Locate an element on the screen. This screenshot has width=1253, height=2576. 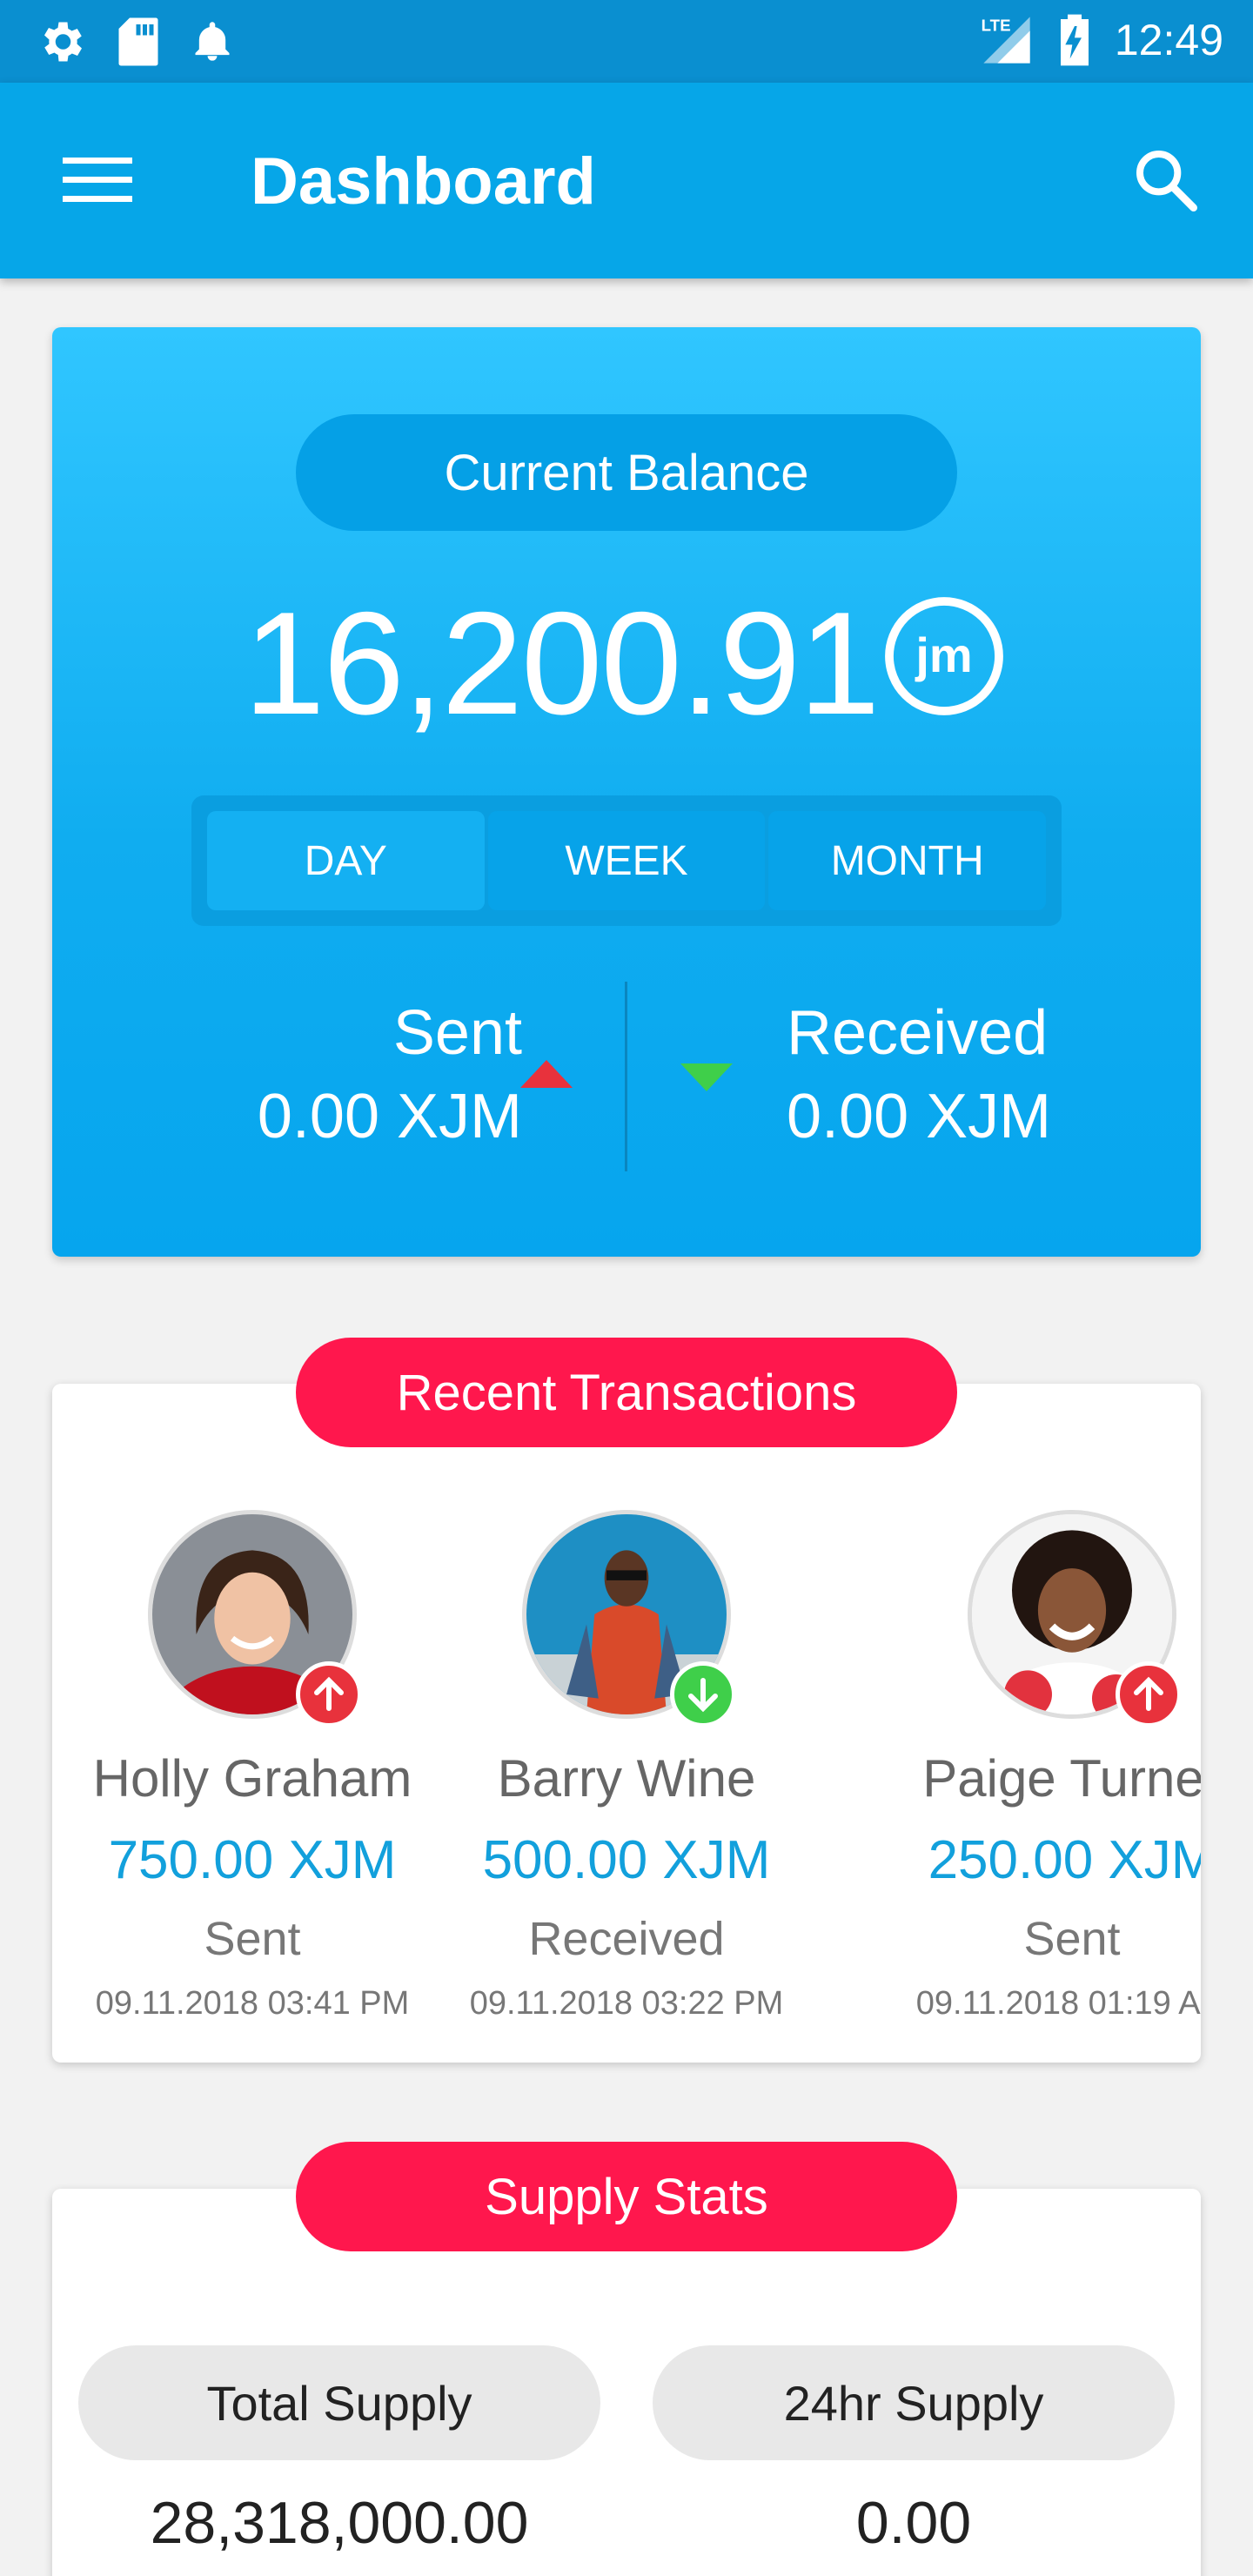
received-label: Received is located at coordinates (918, 1033).